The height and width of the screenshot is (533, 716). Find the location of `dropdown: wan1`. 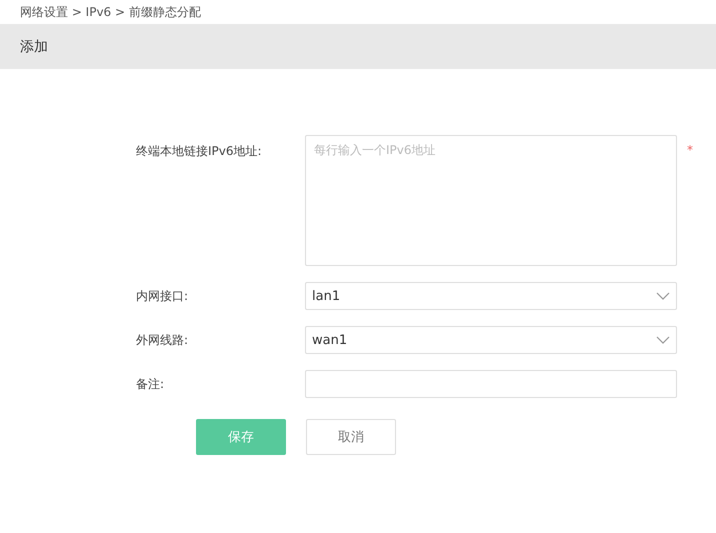

dropdown: wan1 is located at coordinates (491, 340).